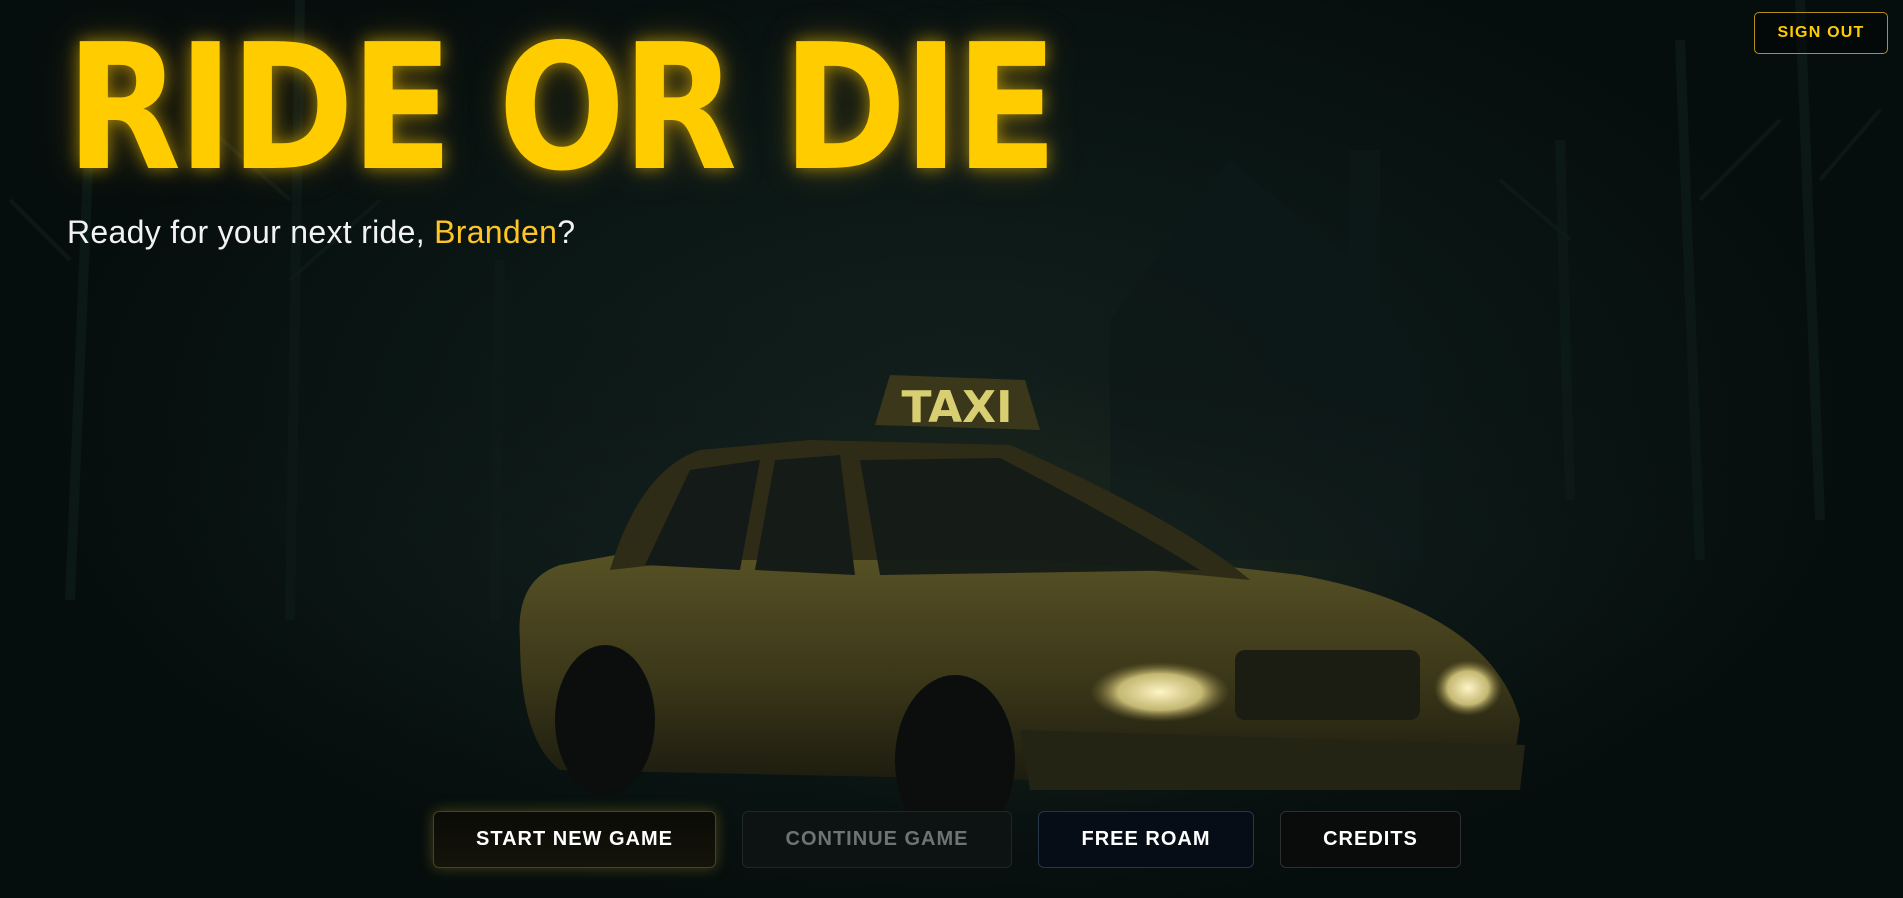 This screenshot has width=1903, height=898. Describe the element at coordinates (562, 108) in the screenshot. I see `game-title: RIDE OR DIE` at that location.